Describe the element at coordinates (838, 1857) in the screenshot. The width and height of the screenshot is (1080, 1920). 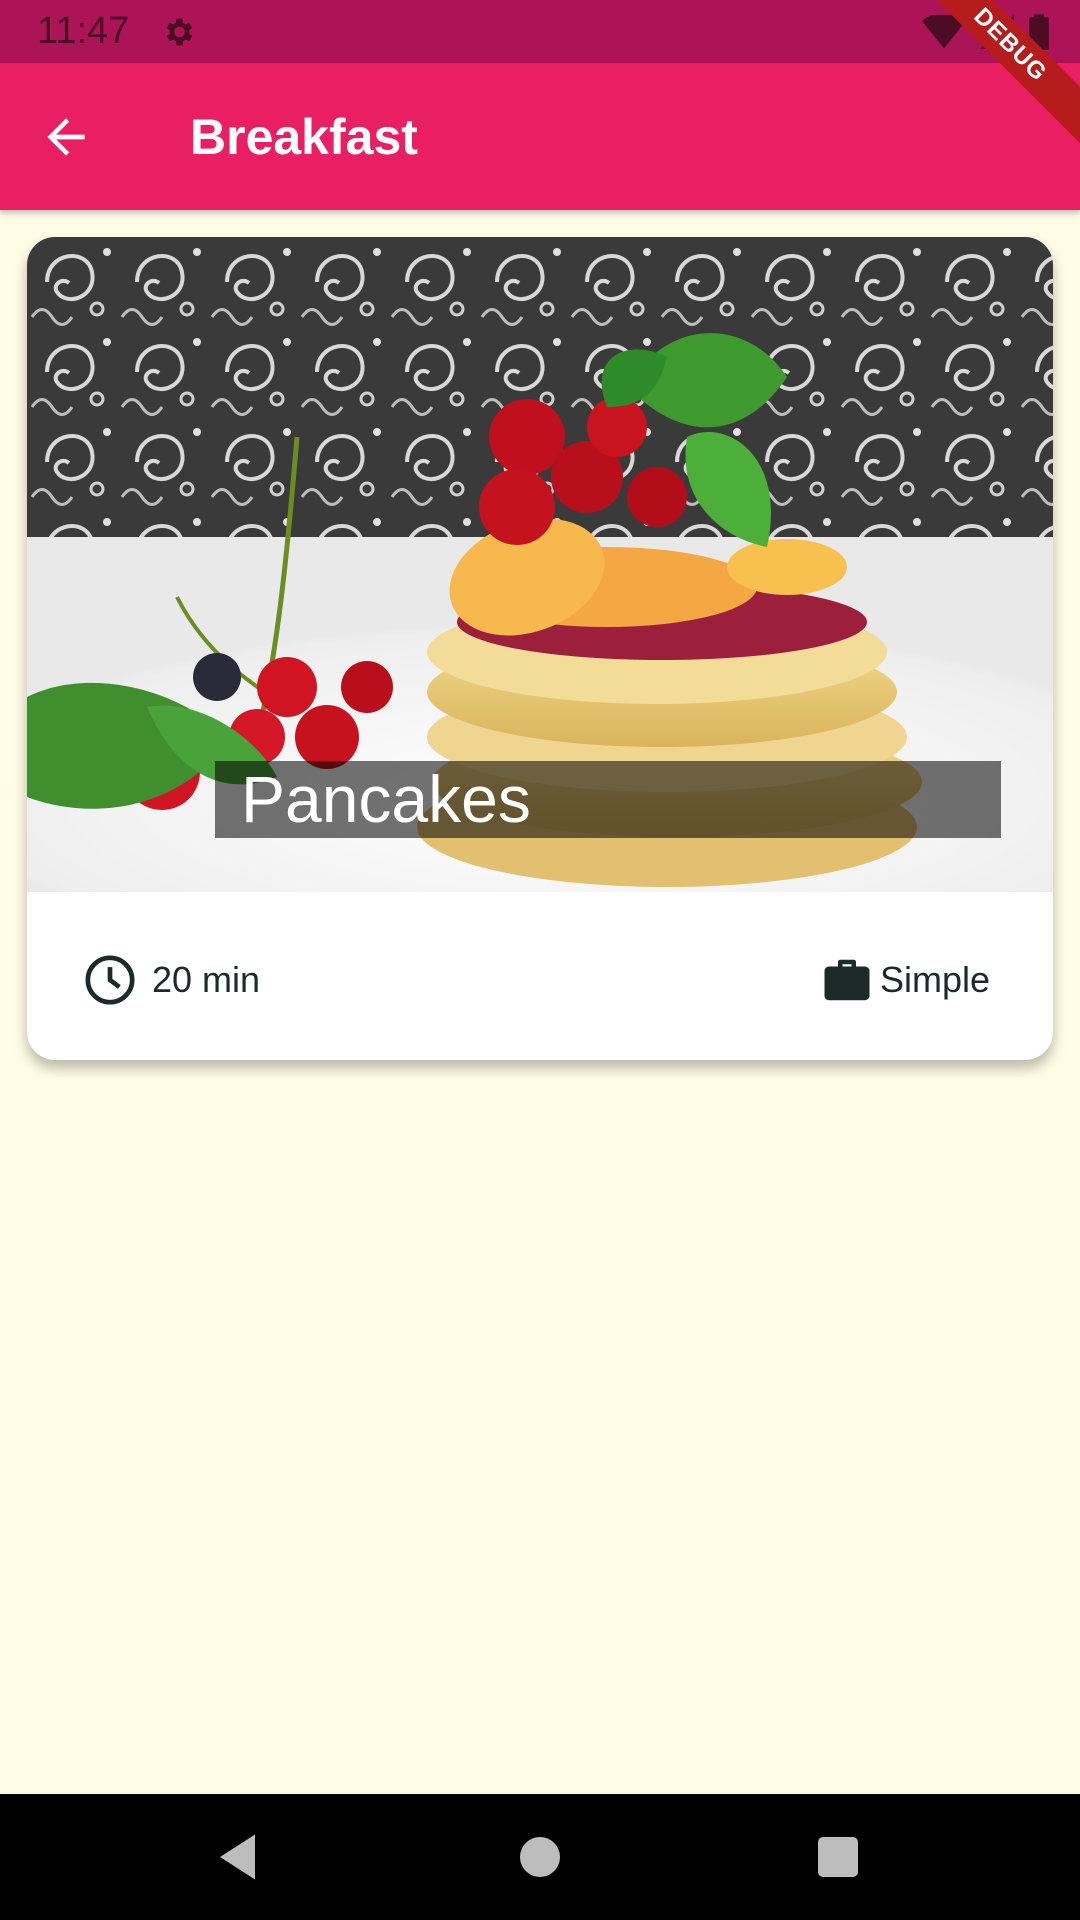
I see `recents-square-icon` at that location.